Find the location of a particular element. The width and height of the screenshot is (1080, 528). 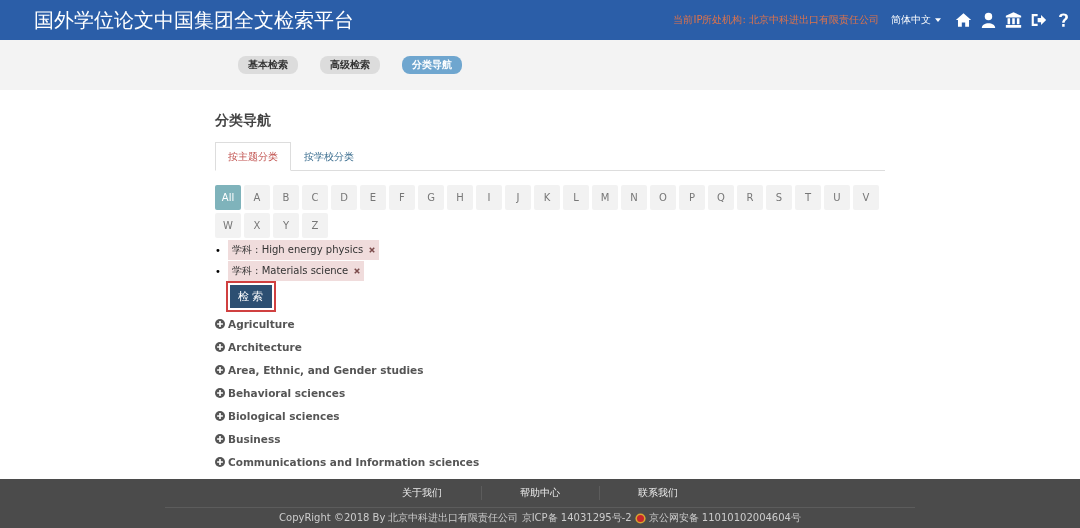

letter-button: O is located at coordinates (663, 197).